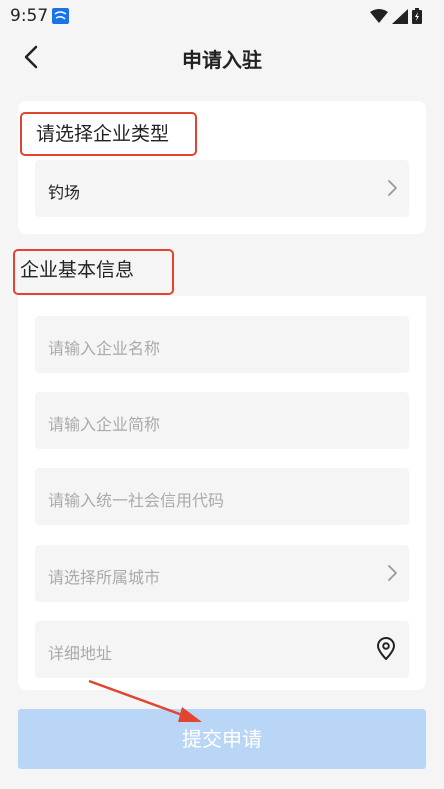  Describe the element at coordinates (222, 15) in the screenshot. I see `status-bar: 9:57` at that location.